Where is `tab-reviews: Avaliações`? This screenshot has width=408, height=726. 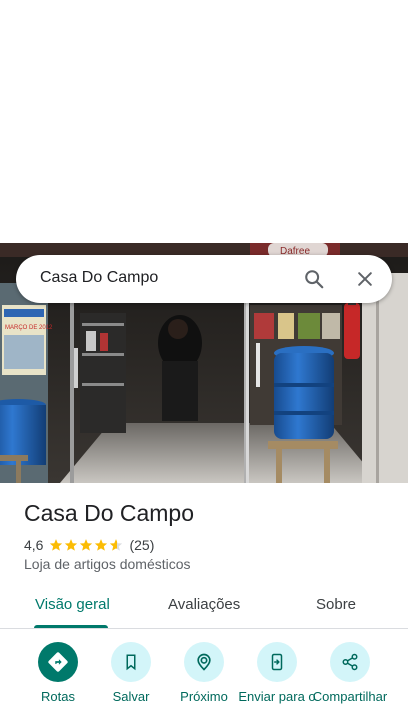
tab-reviews: Avaliações is located at coordinates (204, 604).